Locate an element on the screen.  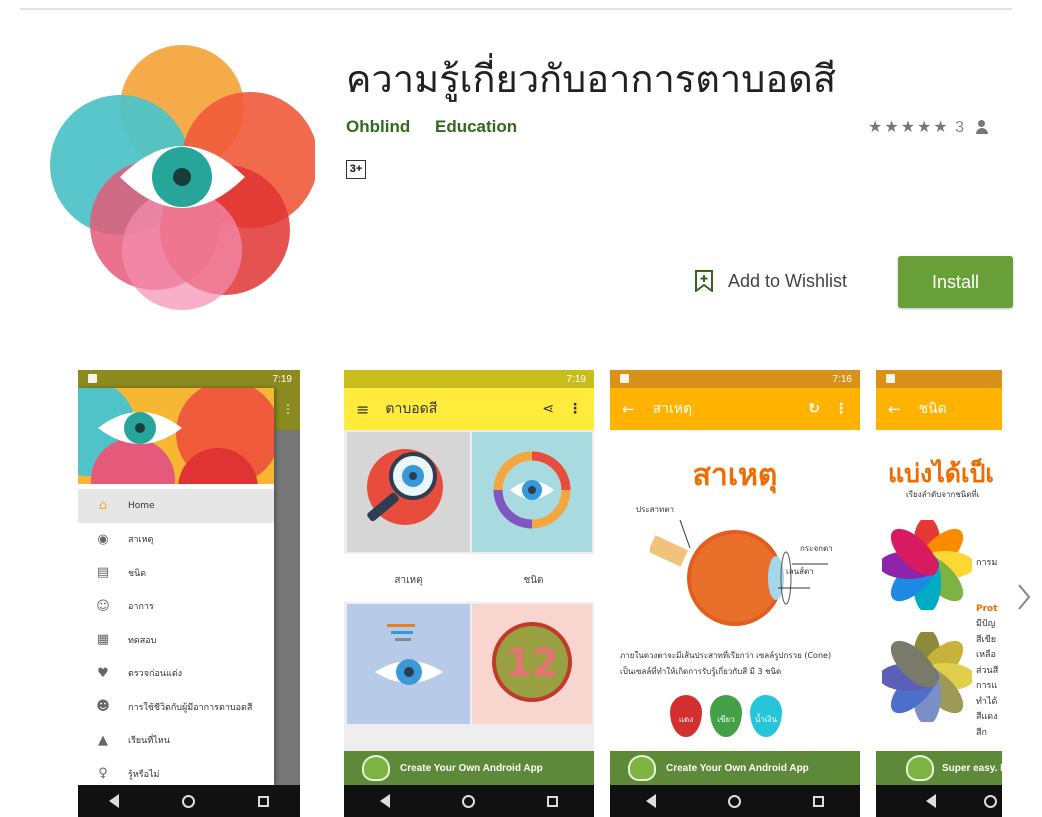
type-text-line: การแ is located at coordinates (987, 686).